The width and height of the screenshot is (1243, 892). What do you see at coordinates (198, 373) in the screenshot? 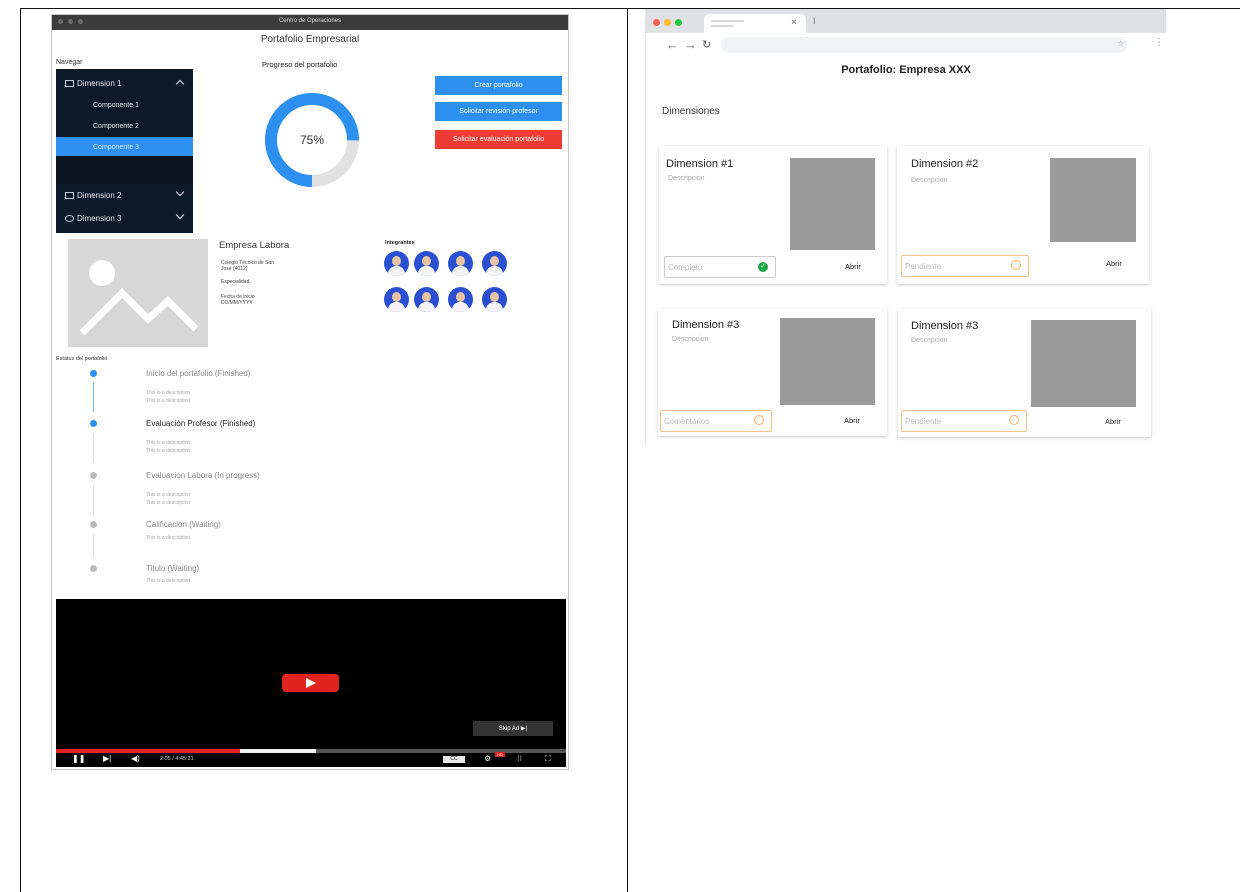
I see `timeline-step-title: Inicio del portafolio (Finished)` at bounding box center [198, 373].